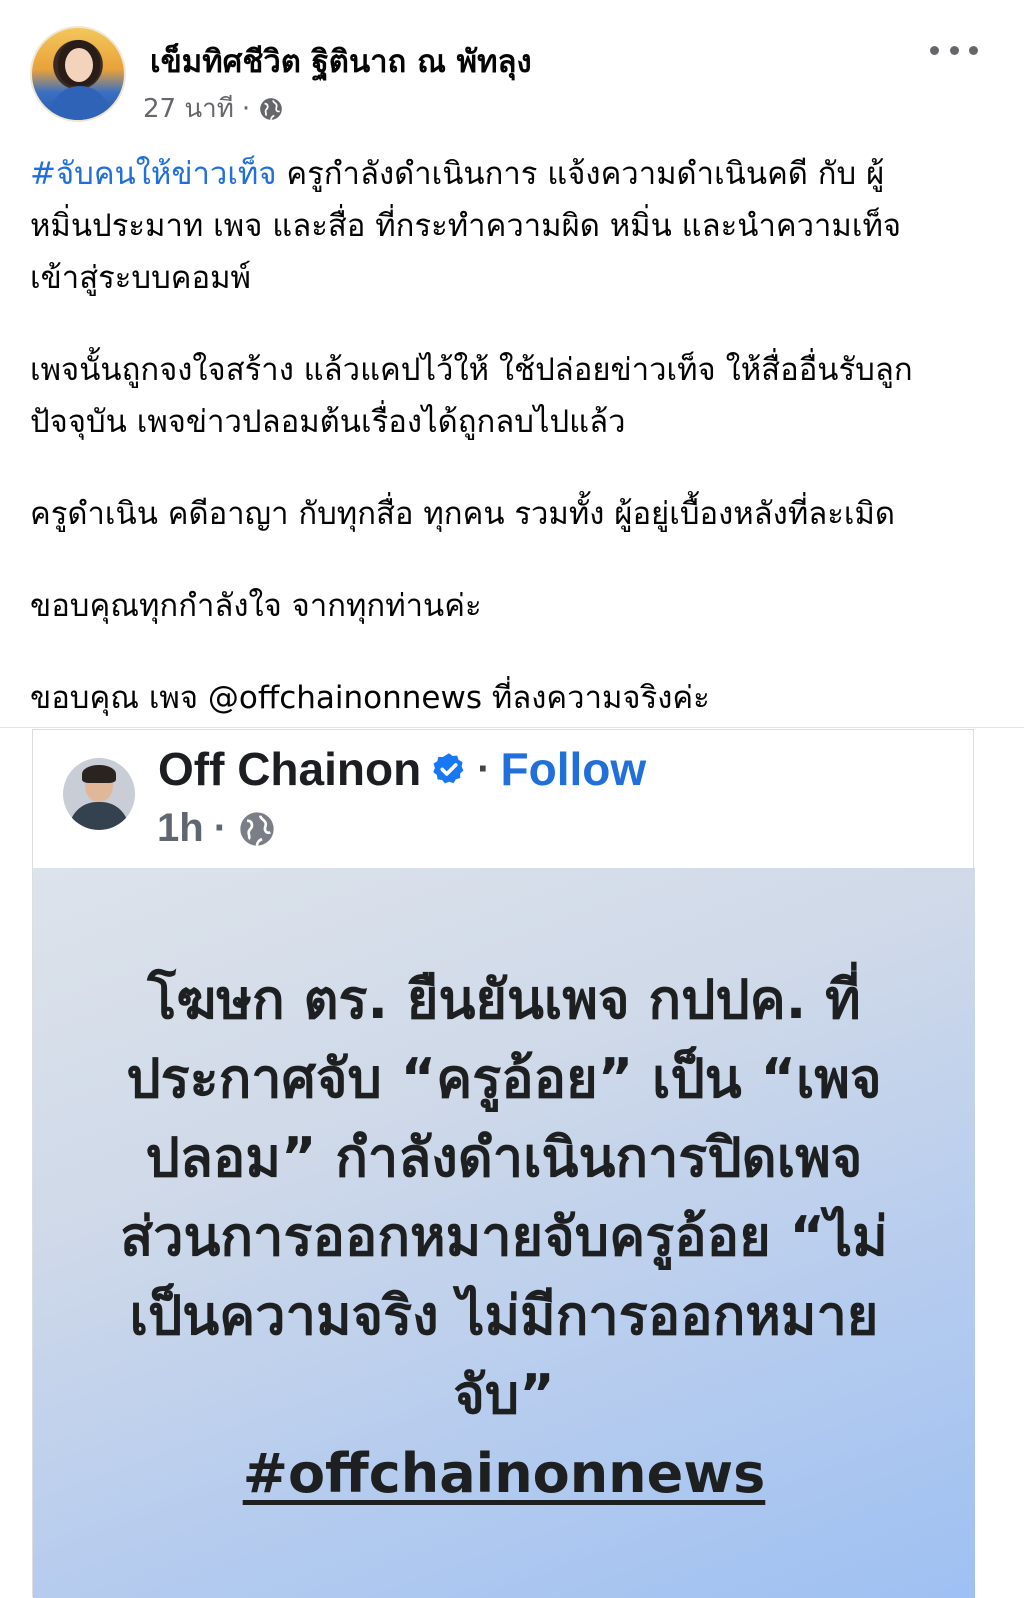 The height and width of the screenshot is (1598, 1024). What do you see at coordinates (504, 1394) in the screenshot?
I see `headline-line: จับ”` at bounding box center [504, 1394].